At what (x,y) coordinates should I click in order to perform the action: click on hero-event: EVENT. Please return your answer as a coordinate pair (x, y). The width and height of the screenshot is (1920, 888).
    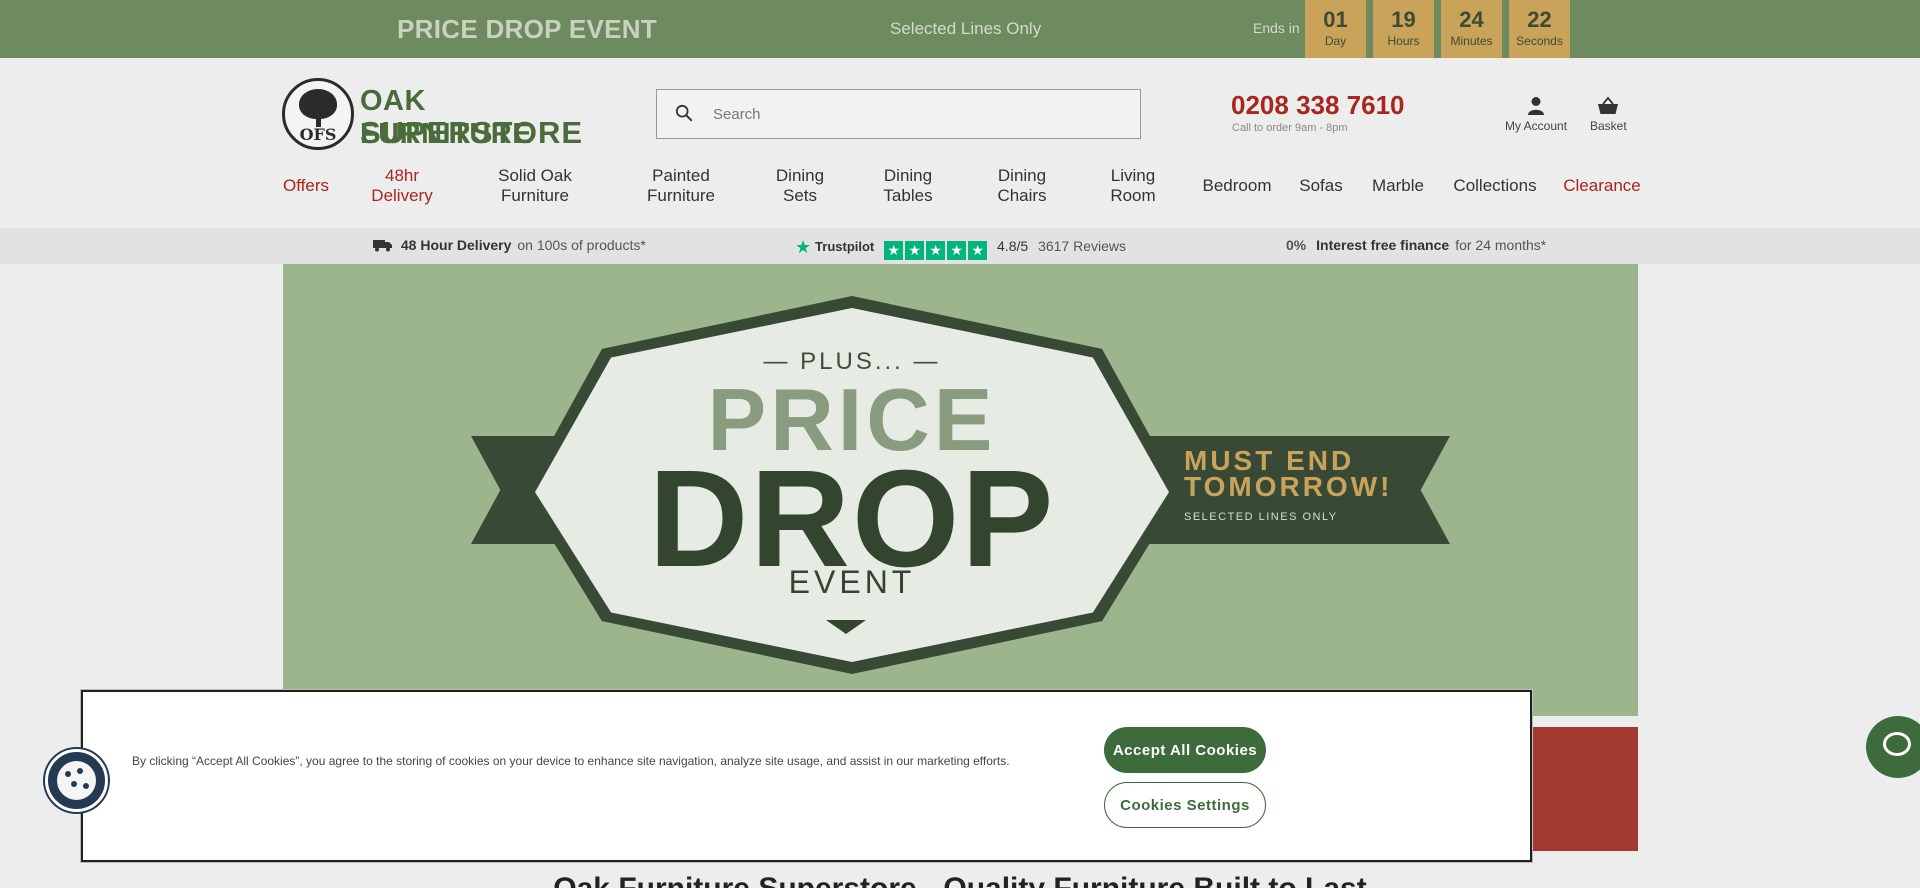
    Looking at the image, I should click on (852, 582).